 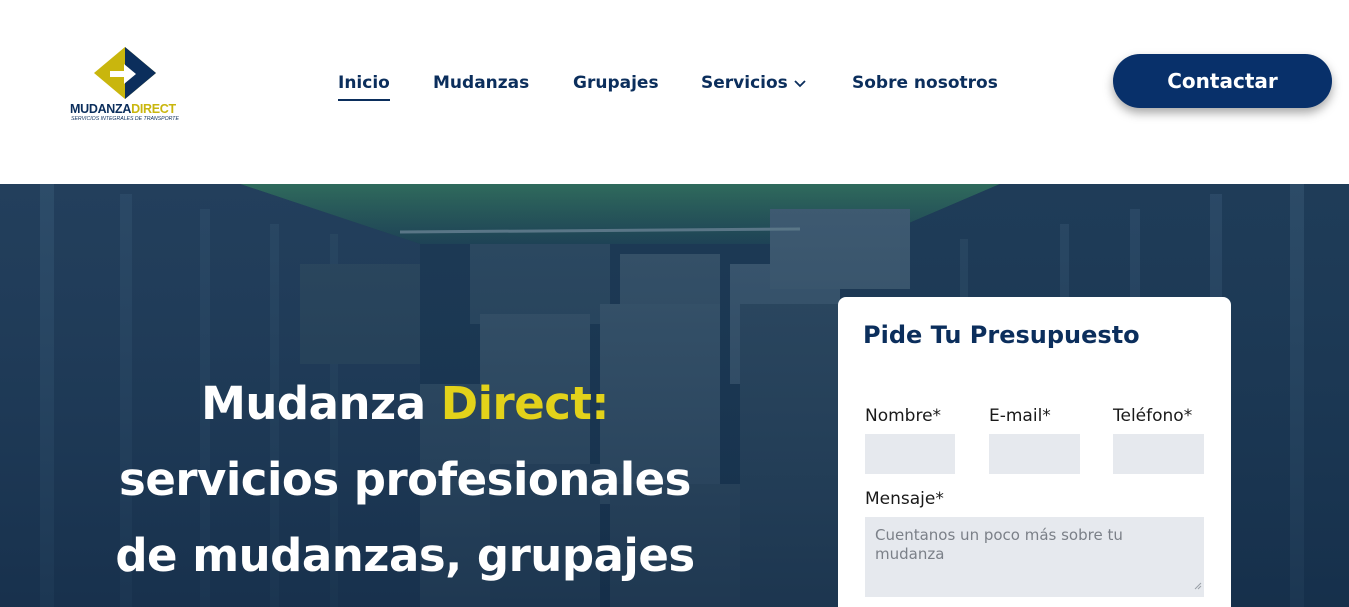 What do you see at coordinates (744, 83) in the screenshot?
I see `nav-item-servicios-label: Servicios` at bounding box center [744, 83].